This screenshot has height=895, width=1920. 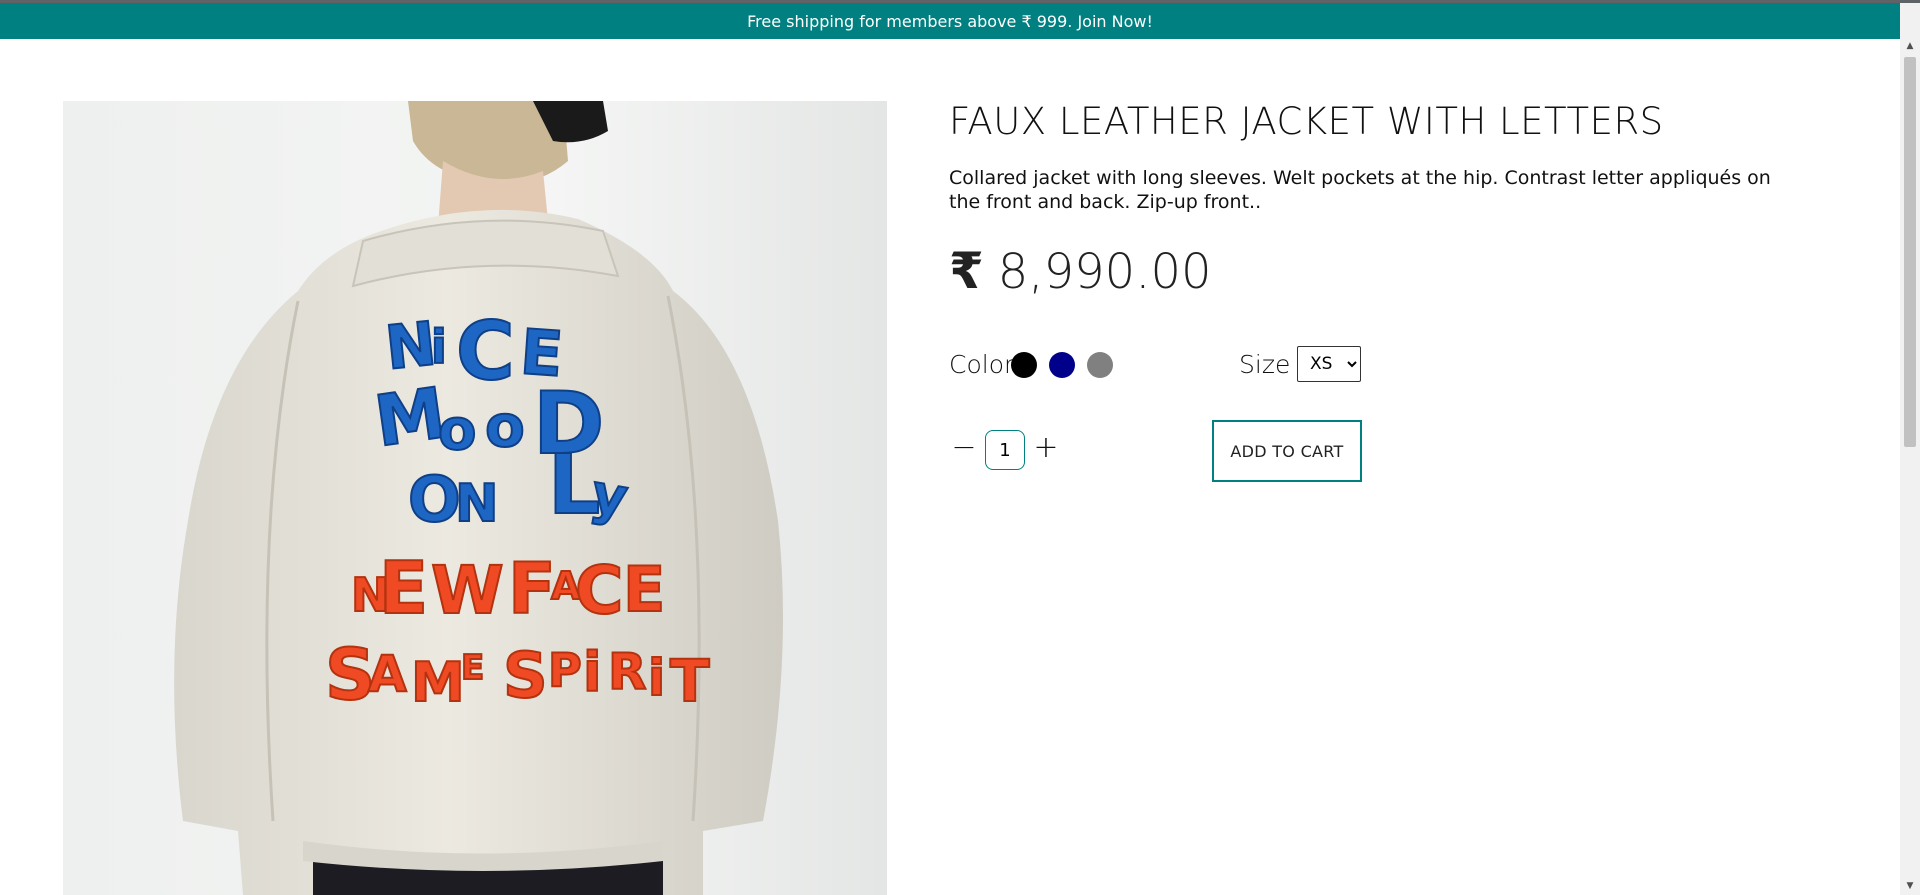 I want to click on svg-text: R, so click(x=627, y=672).